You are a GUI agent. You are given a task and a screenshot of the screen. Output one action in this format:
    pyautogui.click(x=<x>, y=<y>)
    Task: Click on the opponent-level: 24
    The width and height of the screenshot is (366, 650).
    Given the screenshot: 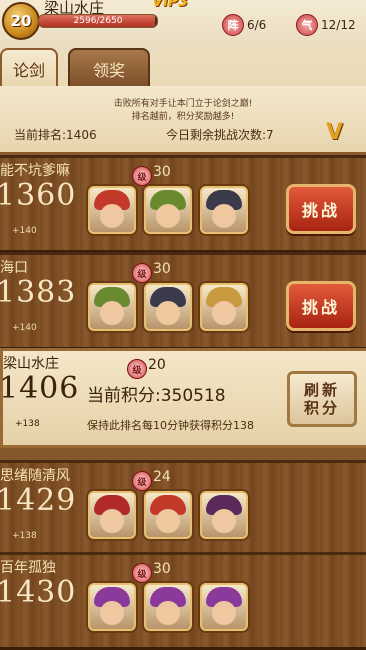 What is the action you would take?
    pyautogui.click(x=162, y=477)
    